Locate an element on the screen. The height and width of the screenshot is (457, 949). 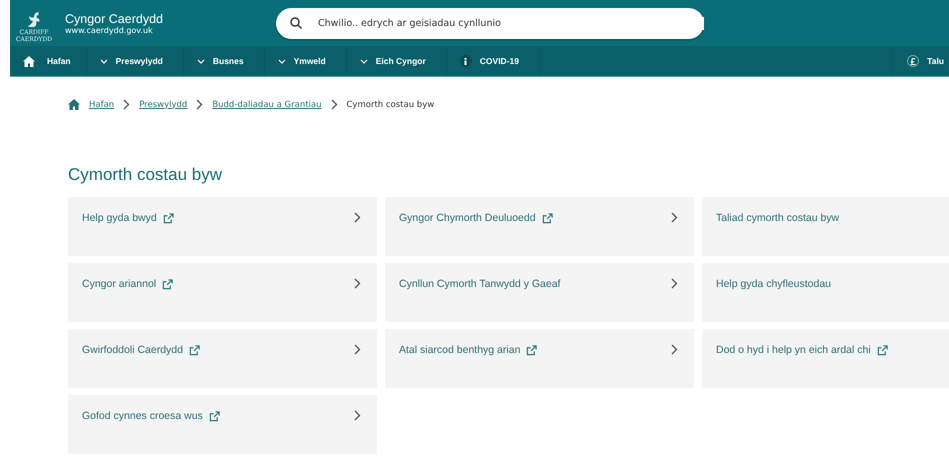
link-card: Dod o hyd i help yn eich ardal chi is located at coordinates (825, 358).